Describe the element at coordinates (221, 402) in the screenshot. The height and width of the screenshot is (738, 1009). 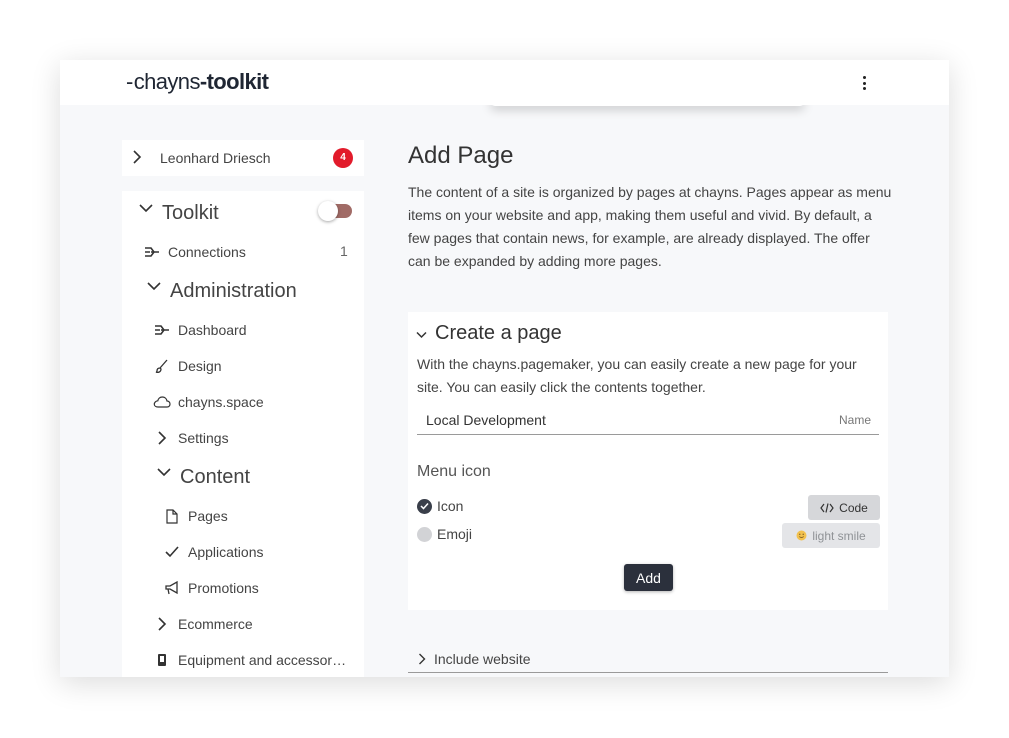
I see `sidebar-item-label: chayns.space` at that location.